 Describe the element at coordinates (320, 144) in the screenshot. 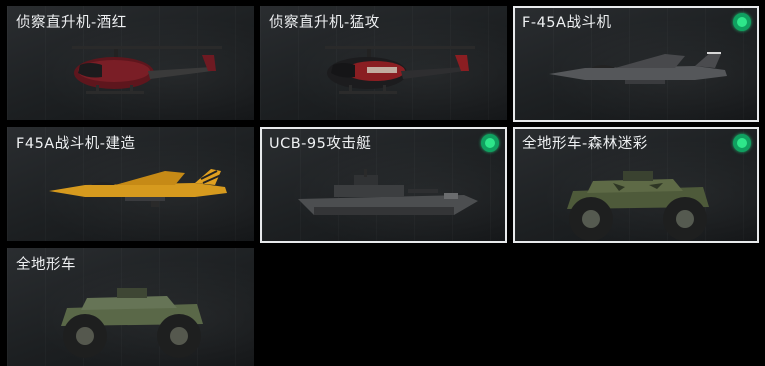

I see `vehicle-card-label: UCB-95攻击艇` at that location.